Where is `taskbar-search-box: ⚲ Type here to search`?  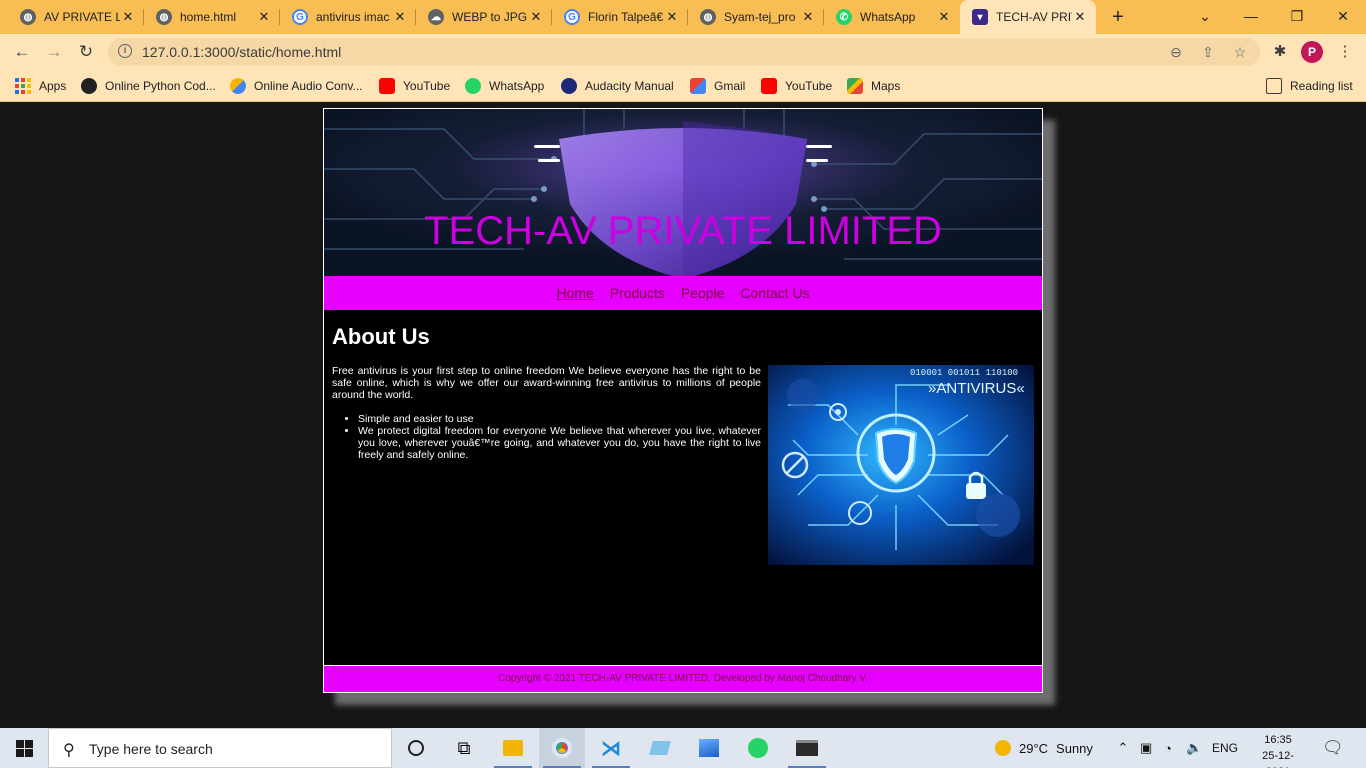 taskbar-search-box: ⚲ Type here to search is located at coordinates (220, 748).